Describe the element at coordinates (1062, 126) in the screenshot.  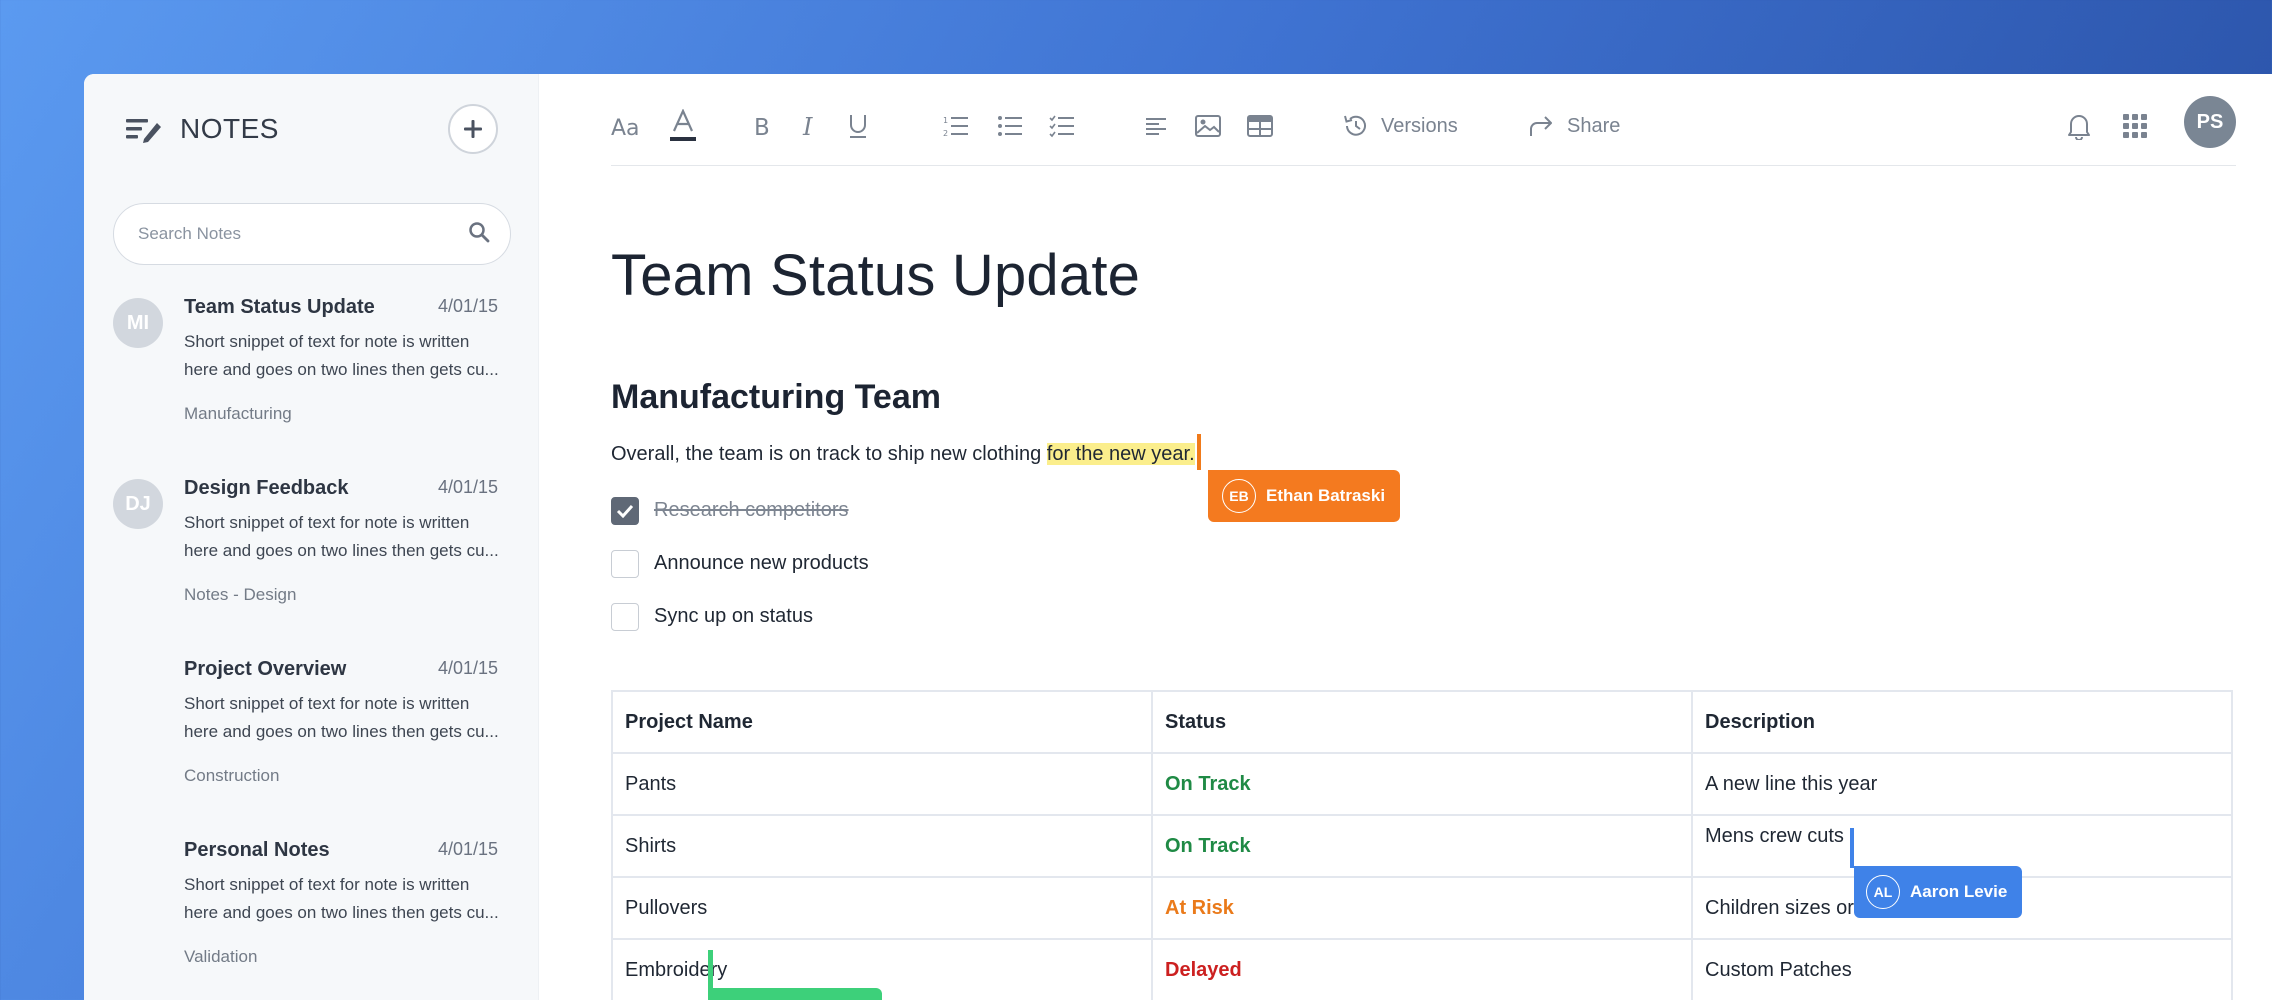
I see `checklist-icon` at that location.